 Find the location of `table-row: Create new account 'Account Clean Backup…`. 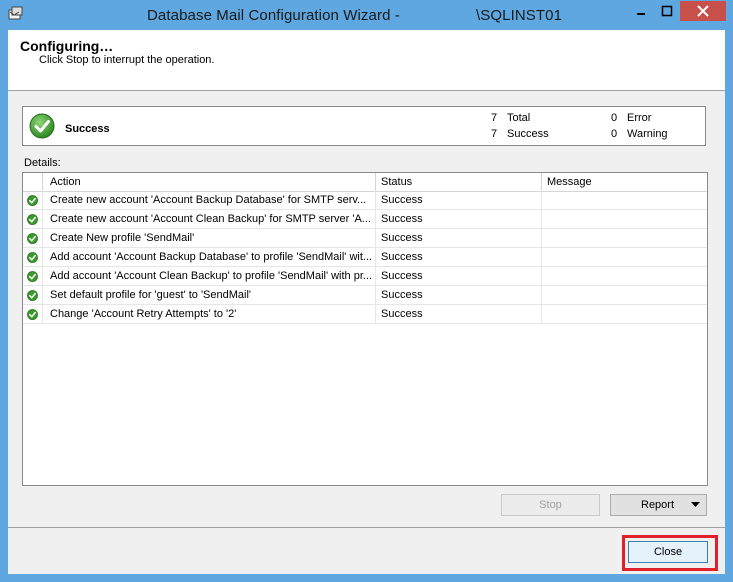

table-row: Create new account 'Account Clean Backup… is located at coordinates (365, 219).